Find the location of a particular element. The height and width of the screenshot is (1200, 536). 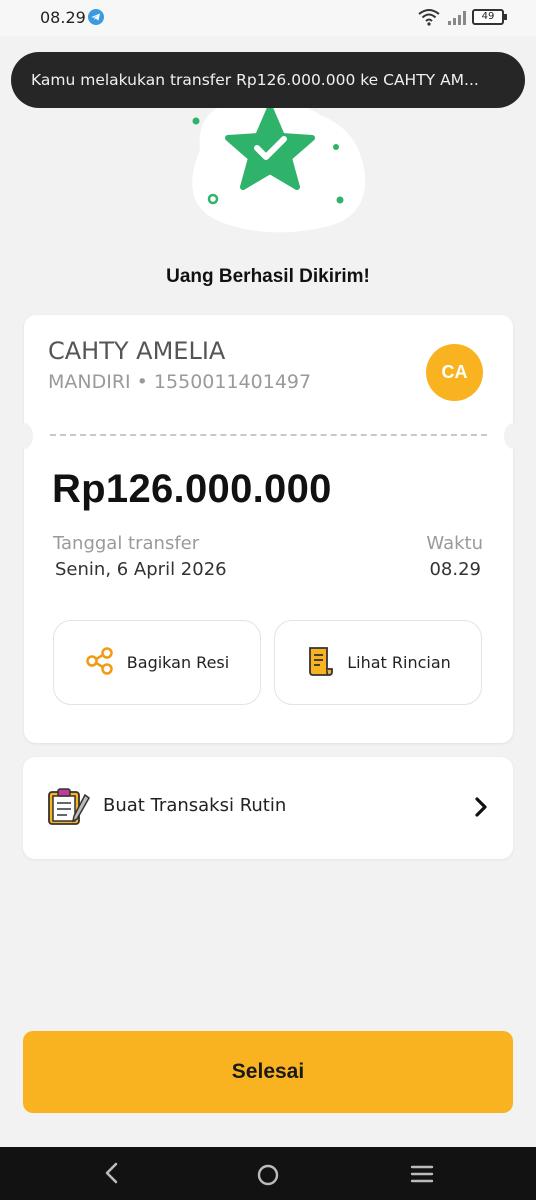

nav-back-icon is located at coordinates (112, 1175).